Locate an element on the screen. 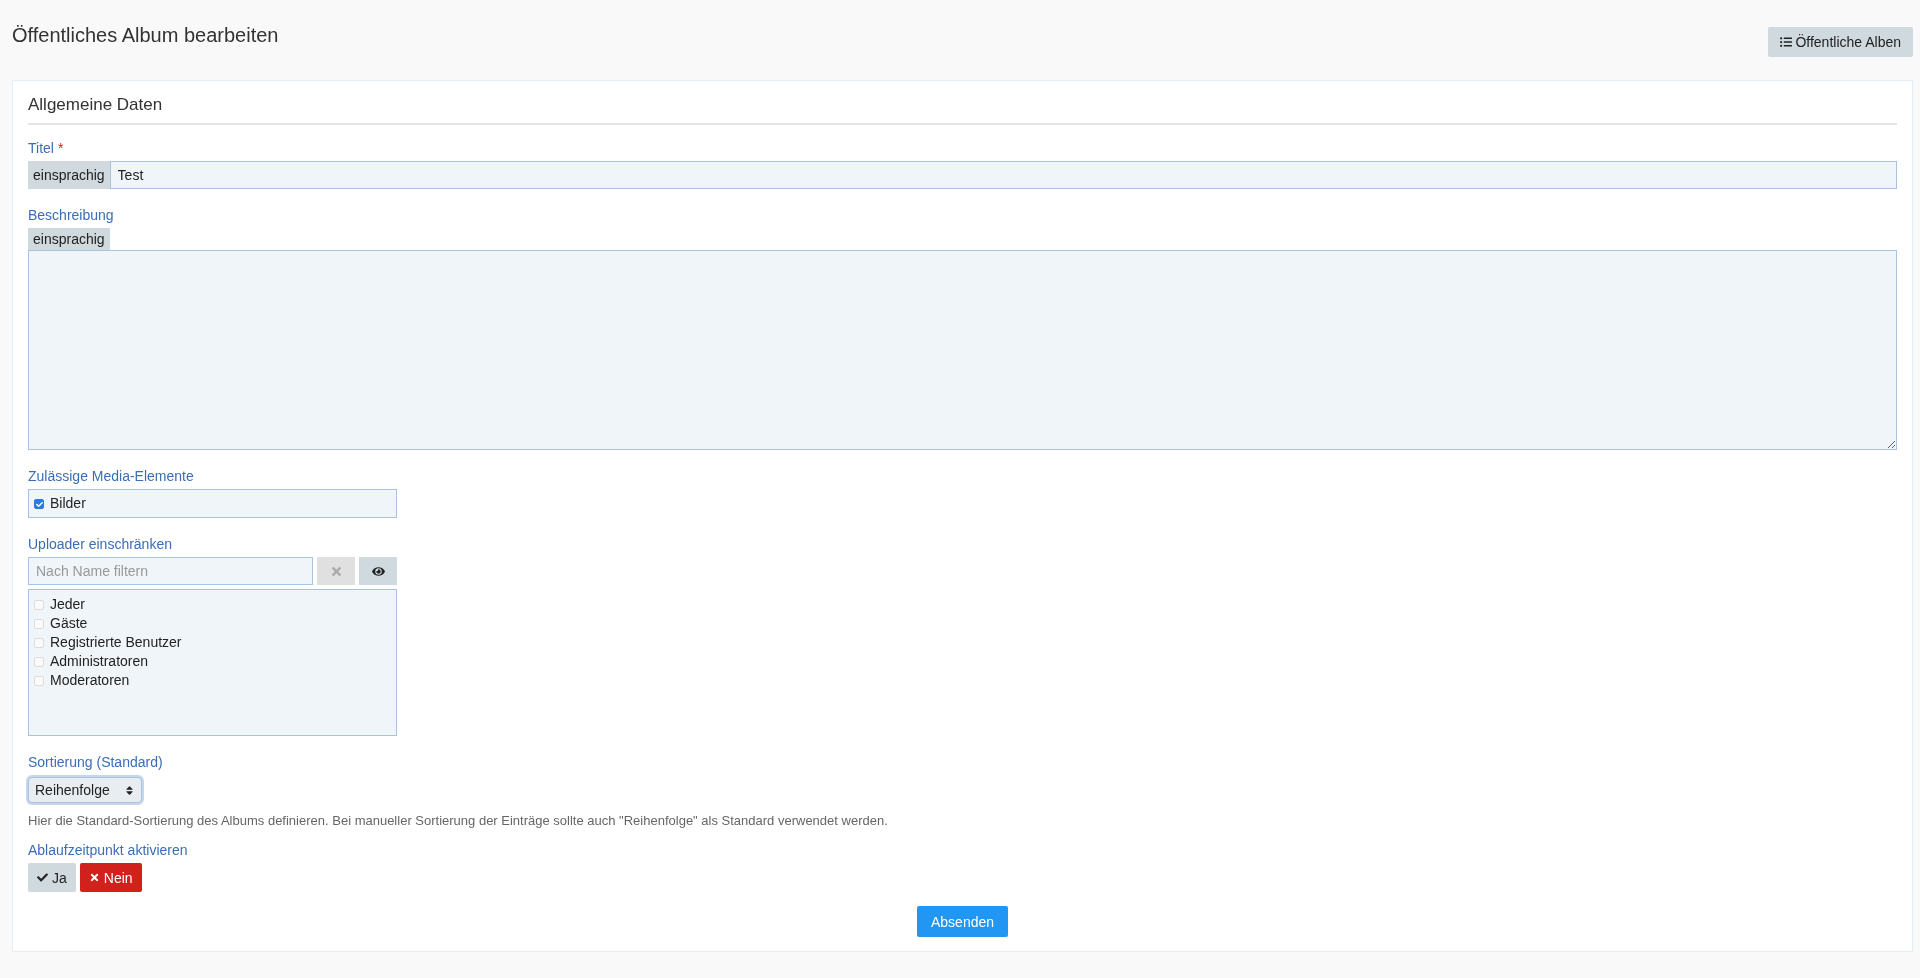 The width and height of the screenshot is (1920, 978). toggle-option-button: Nein is located at coordinates (110, 877).